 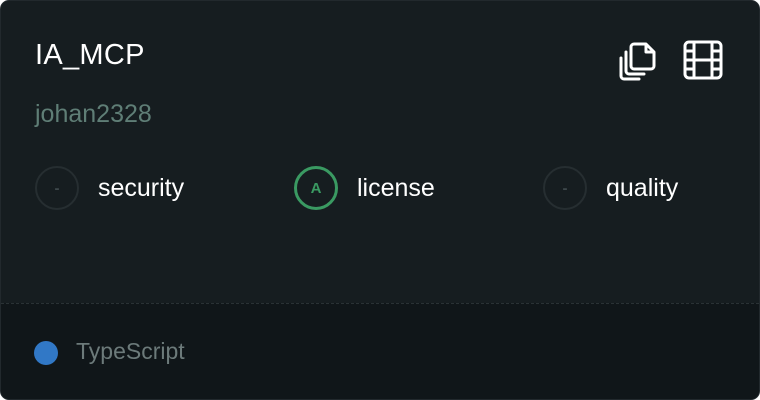 What do you see at coordinates (46, 353) in the screenshot?
I see `language-color-dot` at bounding box center [46, 353].